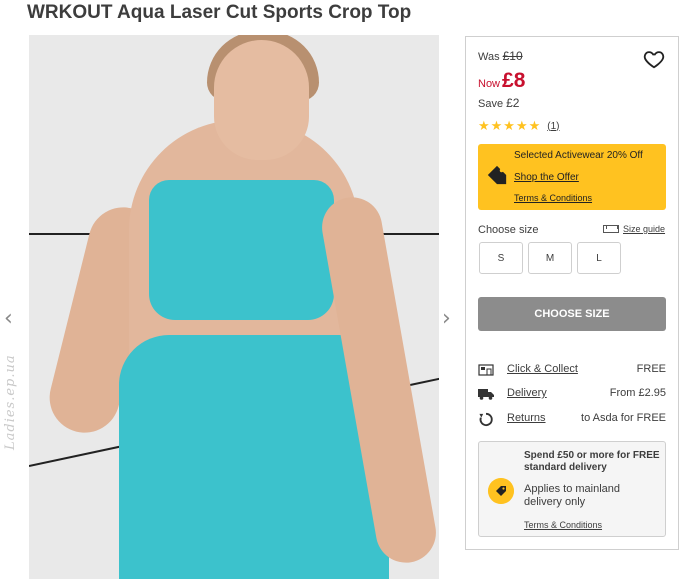  I want to click on price-now-label: Now, so click(489, 84).